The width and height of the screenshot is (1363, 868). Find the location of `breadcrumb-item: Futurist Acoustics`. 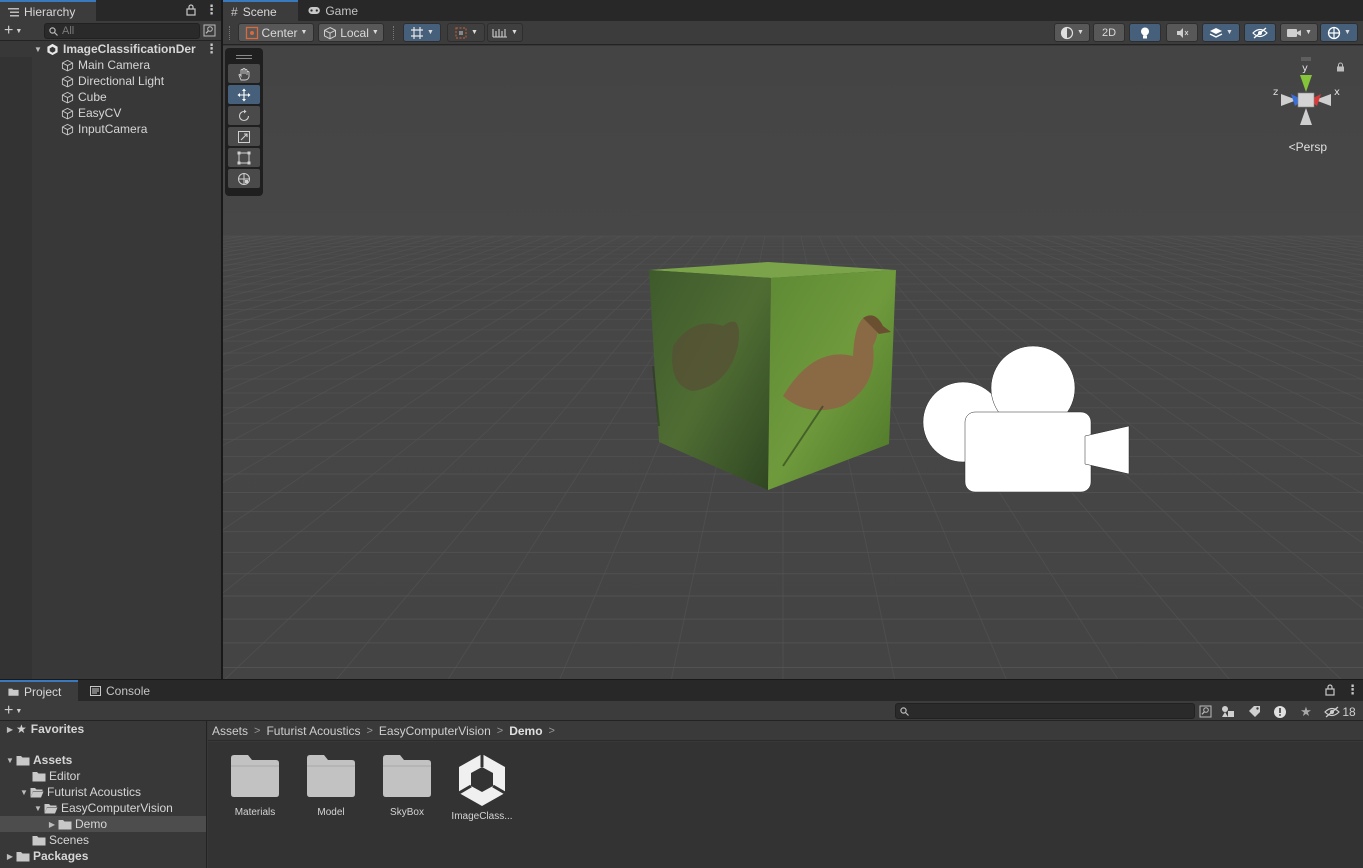

breadcrumb-item: Futurist Acoustics is located at coordinates (313, 731).